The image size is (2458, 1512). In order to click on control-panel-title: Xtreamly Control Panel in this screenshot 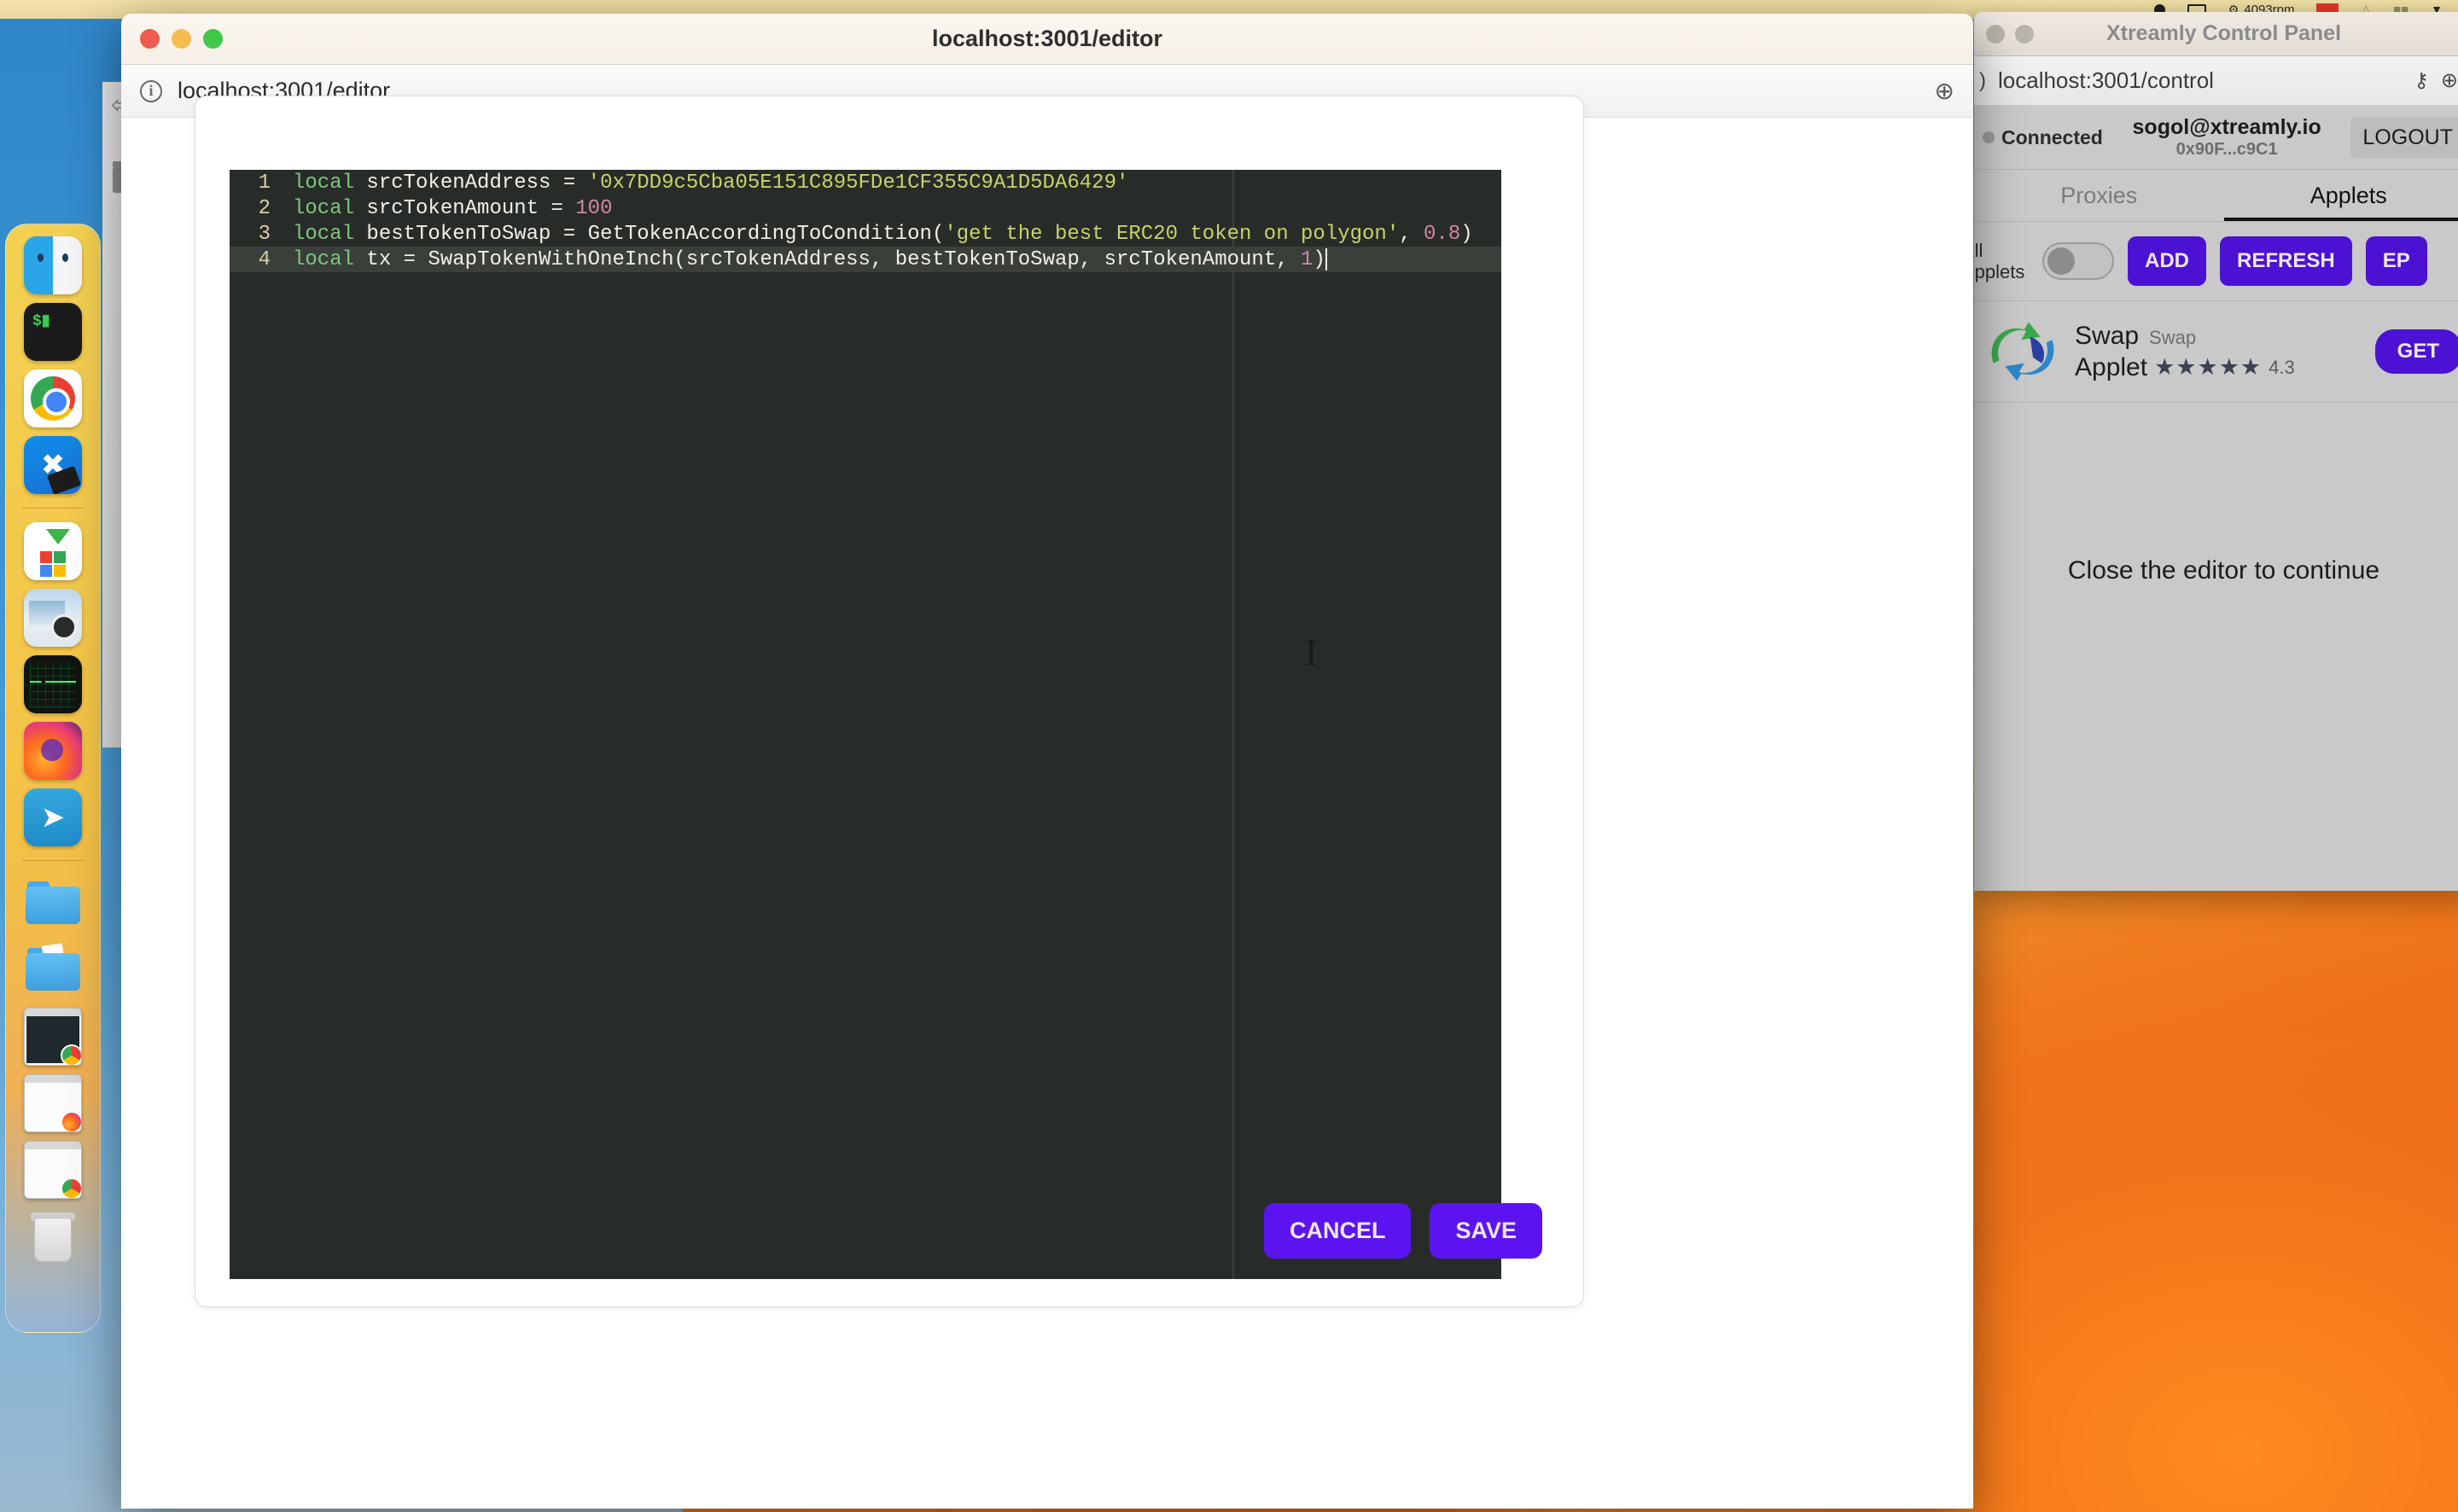, I will do `click(2224, 33)`.